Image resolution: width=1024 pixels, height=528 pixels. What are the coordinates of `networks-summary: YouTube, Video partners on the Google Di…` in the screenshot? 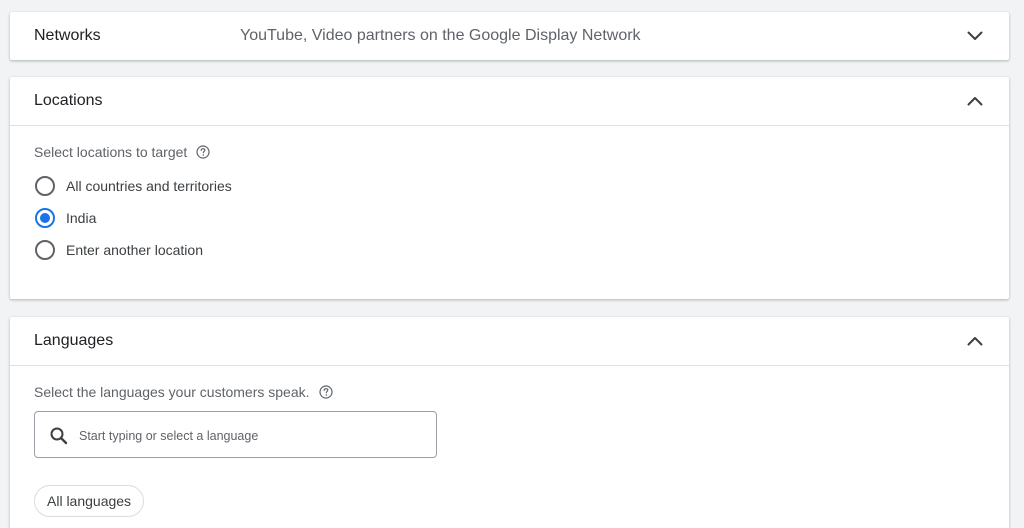 It's located at (440, 35).